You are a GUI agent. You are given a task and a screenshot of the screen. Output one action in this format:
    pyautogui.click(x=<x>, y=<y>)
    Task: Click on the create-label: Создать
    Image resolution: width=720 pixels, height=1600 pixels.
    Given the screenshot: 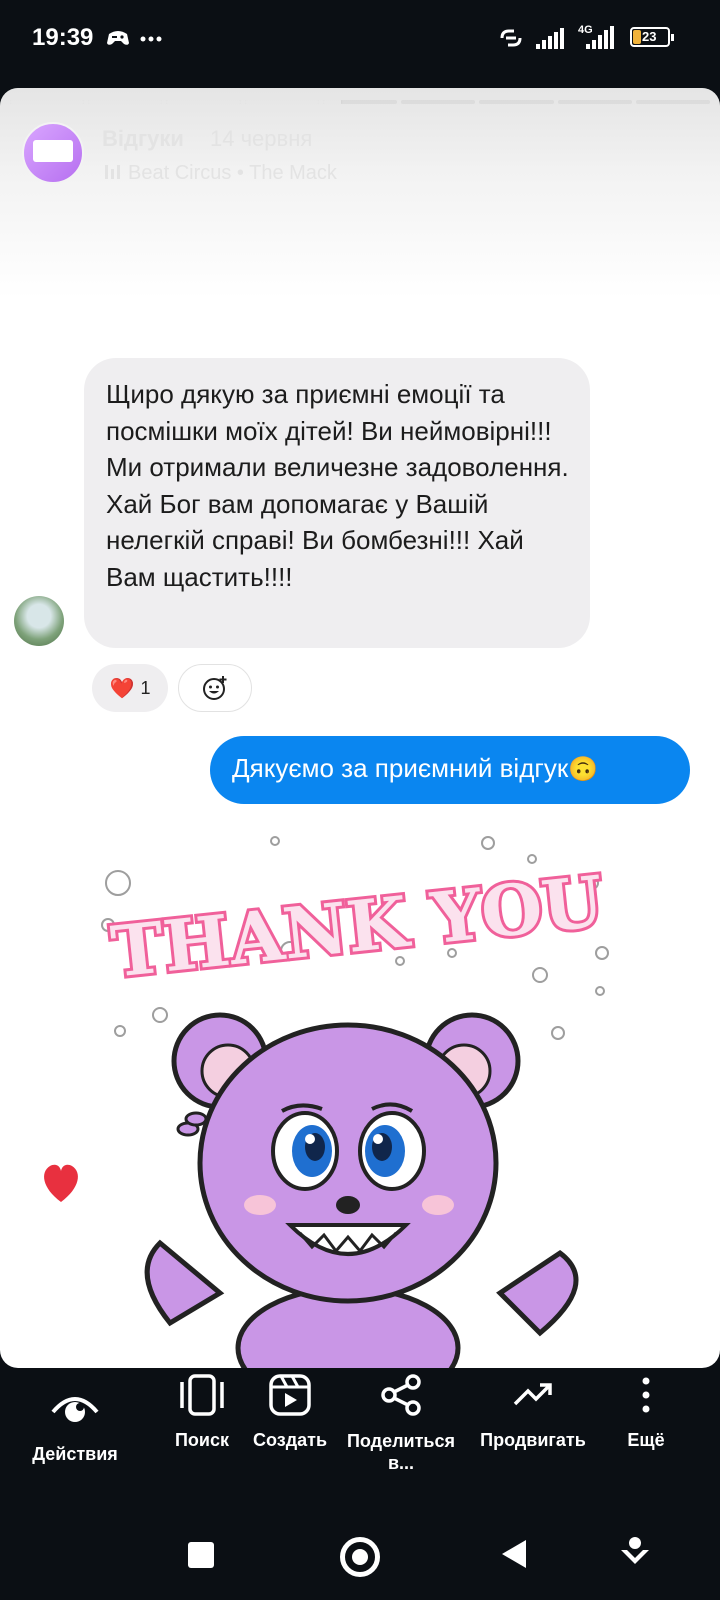 What is the action you would take?
    pyautogui.click(x=290, y=1440)
    